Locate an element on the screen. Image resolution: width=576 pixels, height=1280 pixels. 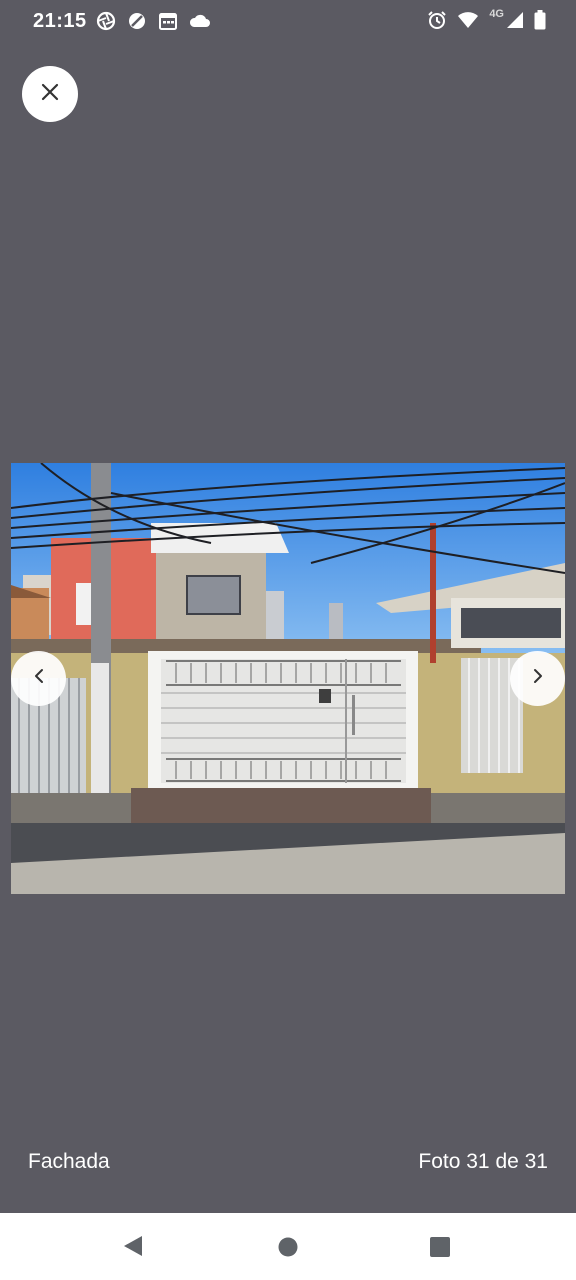
blocked-icon is located at coordinates (137, 21).